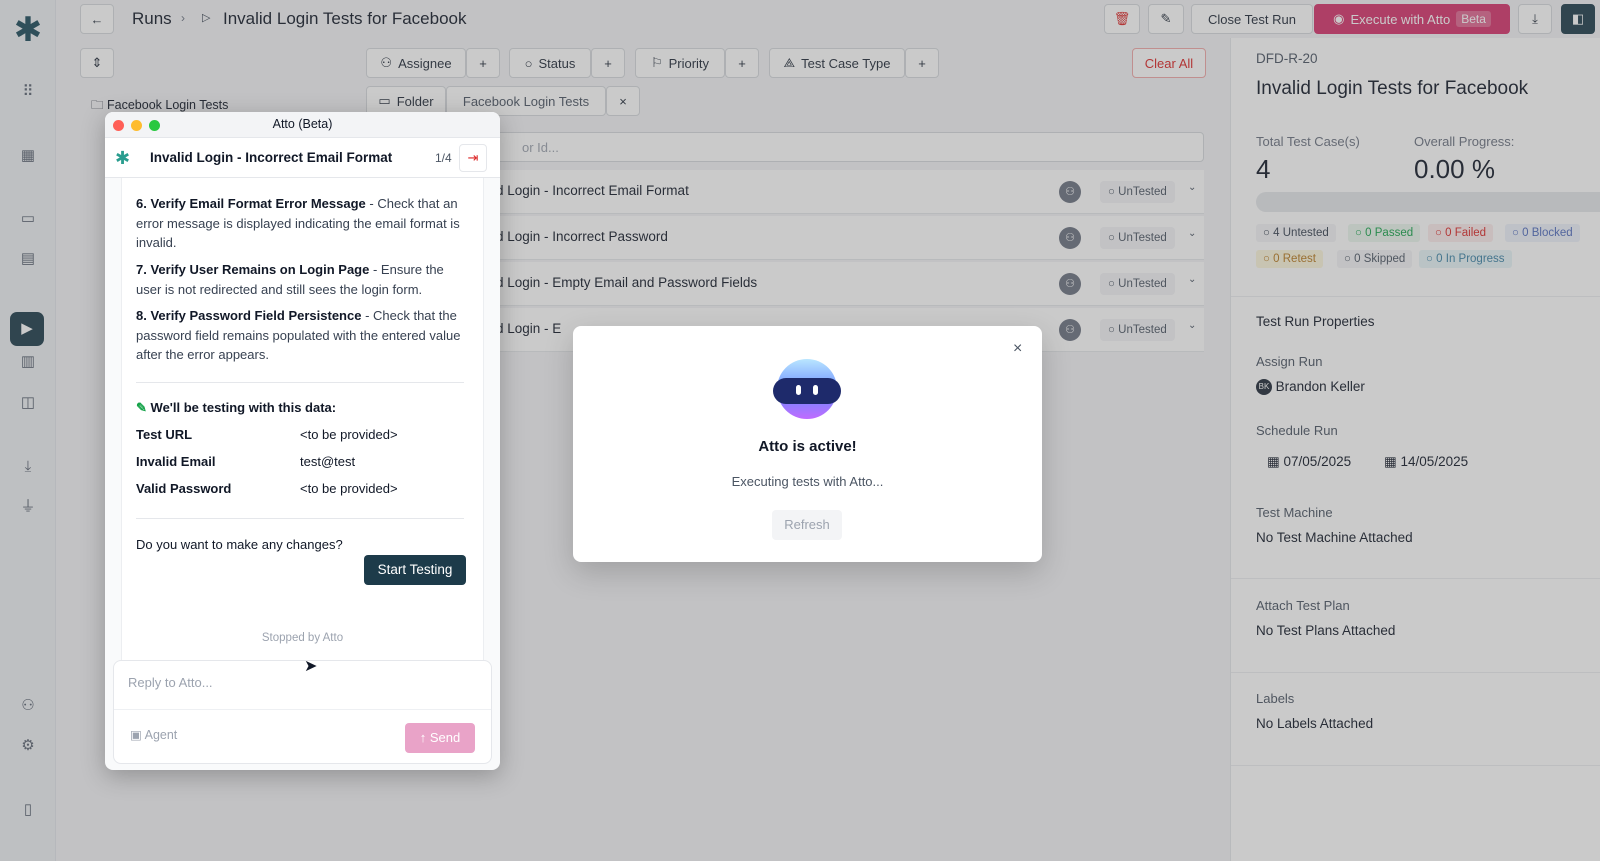 This screenshot has width=1600, height=861. I want to click on mouse-cursor-icon: ➤, so click(311, 666).